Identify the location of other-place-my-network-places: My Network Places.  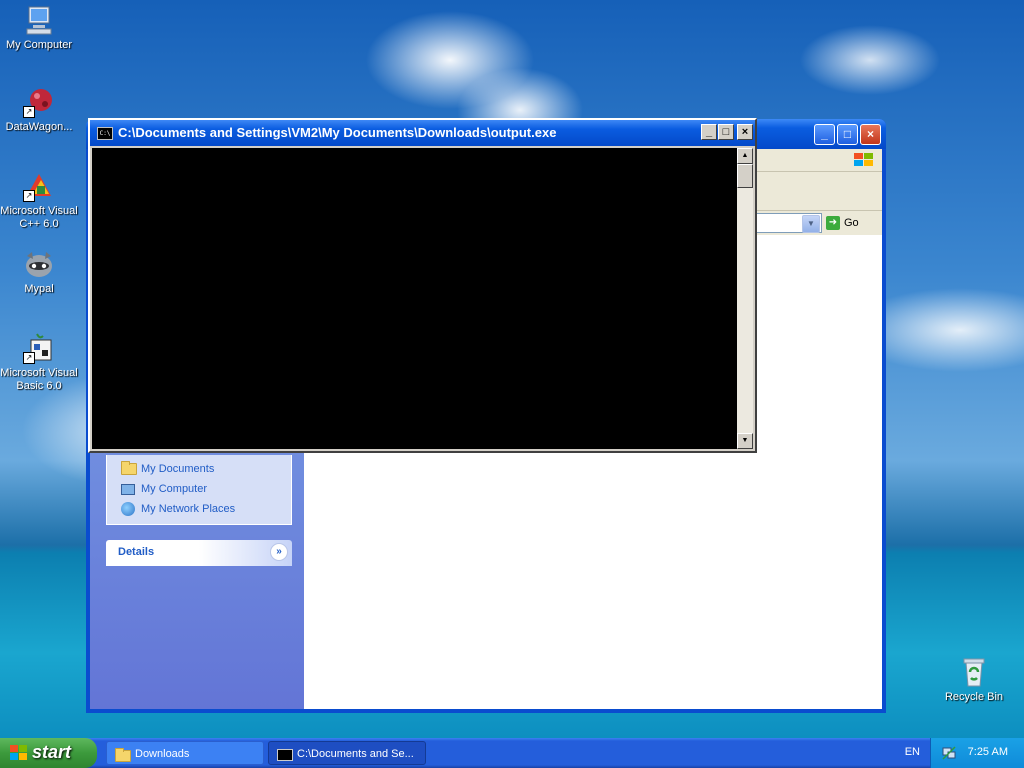
(199, 509).